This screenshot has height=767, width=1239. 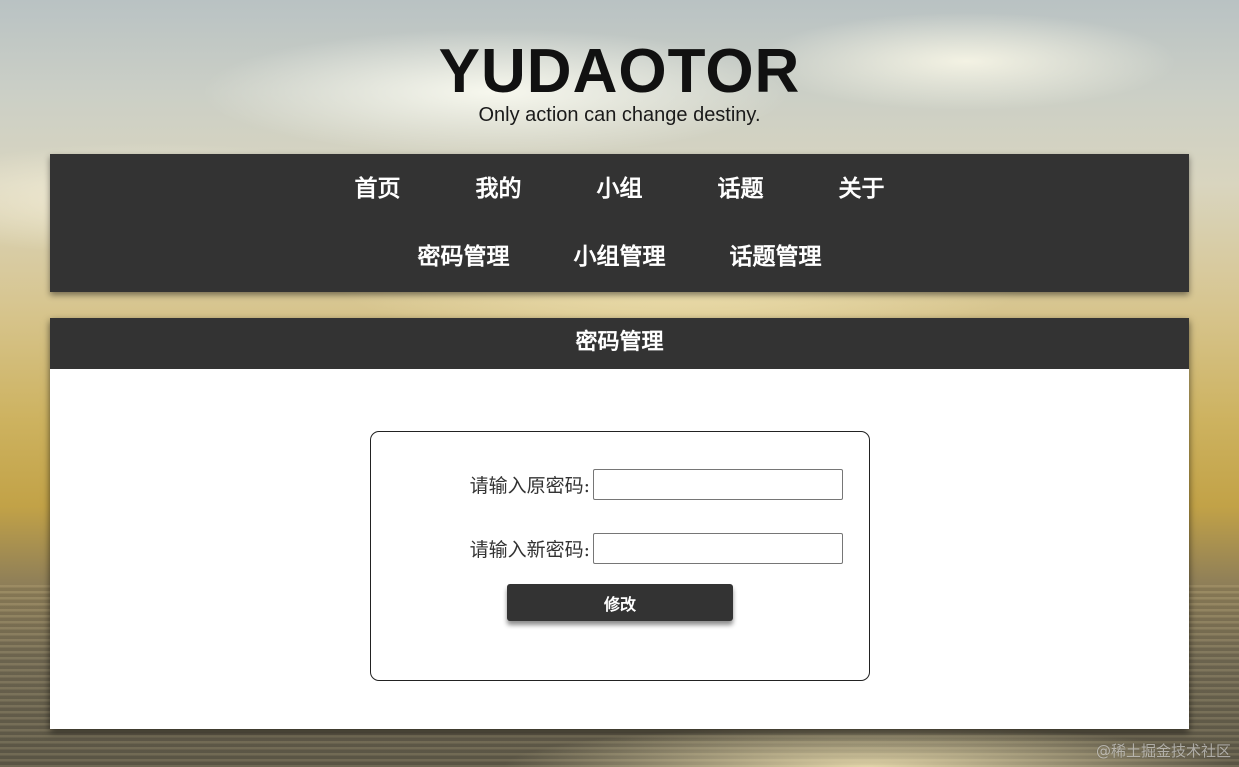 I want to click on nav-item-mine: 我的, so click(x=498, y=186).